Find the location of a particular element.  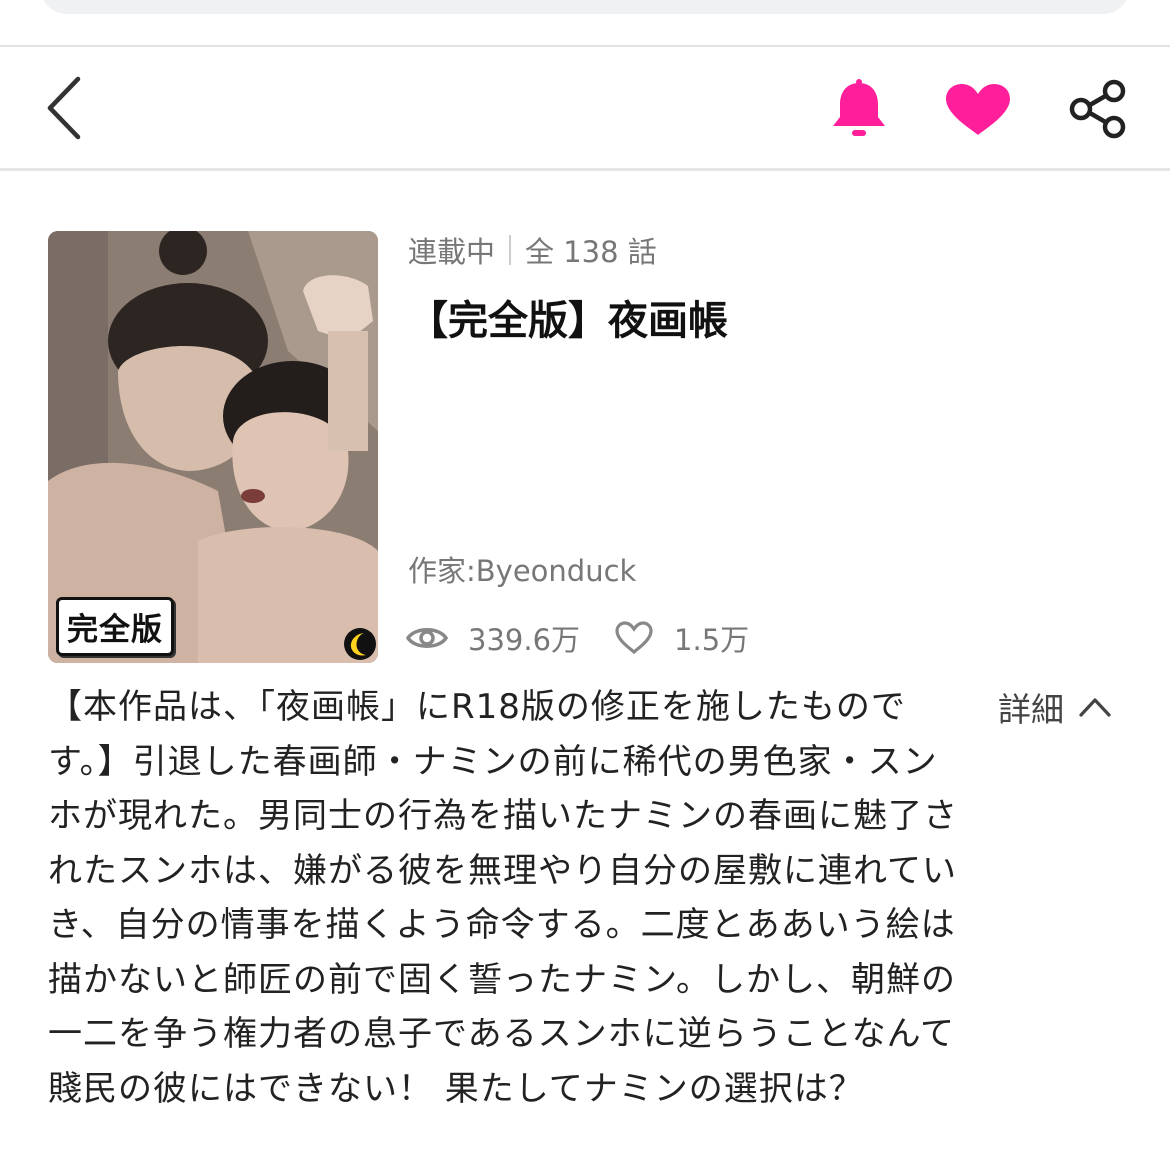

navigation-bar is located at coordinates (585, 108).